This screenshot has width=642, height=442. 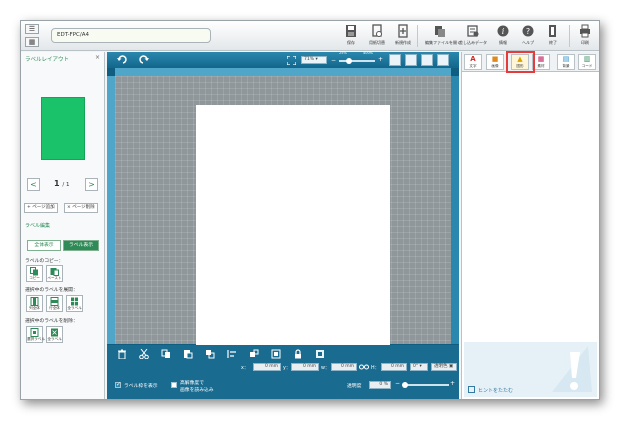 I want to click on opacity-input: 0 %, so click(x=380, y=385).